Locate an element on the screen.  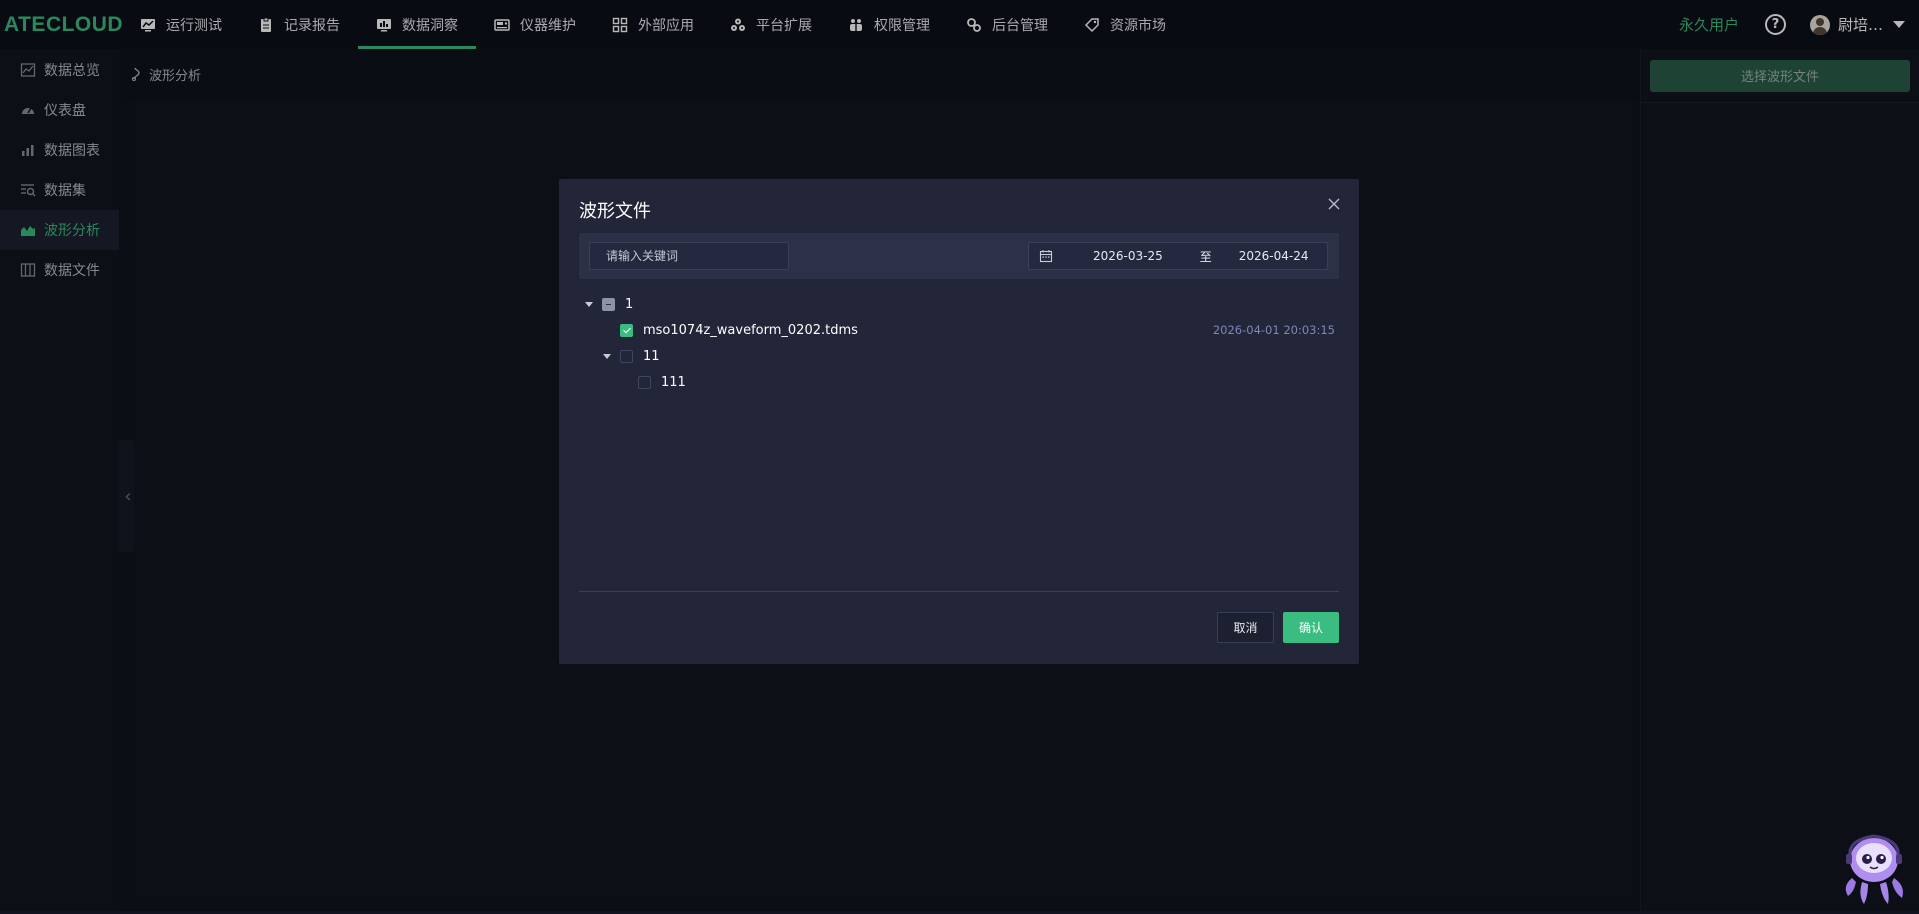
keyword-search-input is located at coordinates (689, 256).